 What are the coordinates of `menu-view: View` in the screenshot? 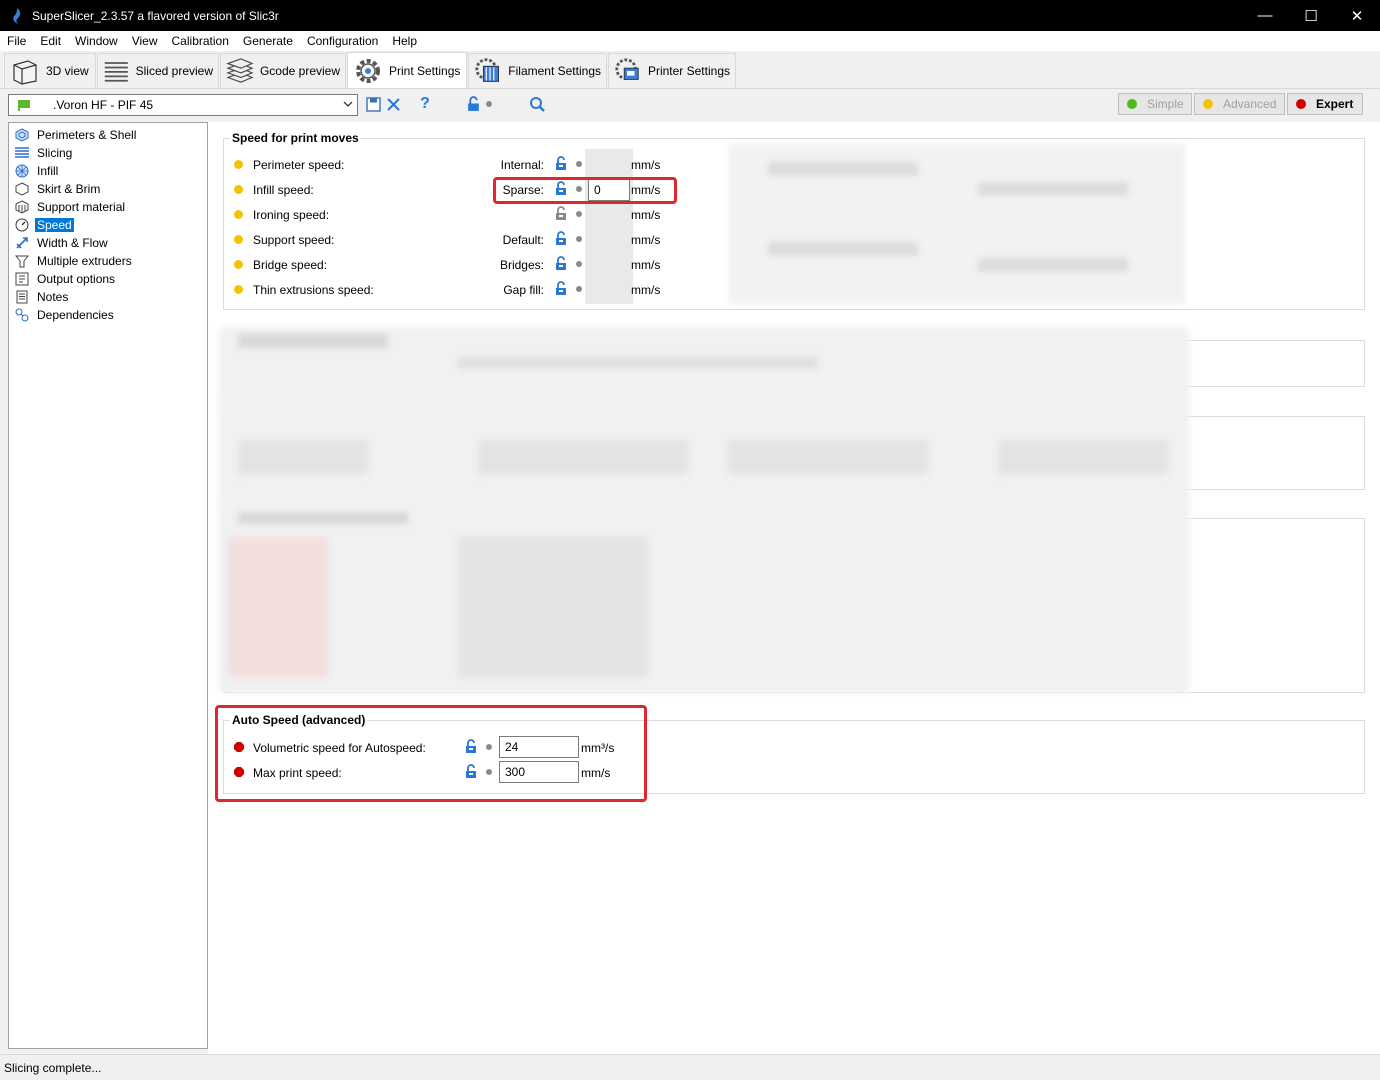 It's located at (145, 41).